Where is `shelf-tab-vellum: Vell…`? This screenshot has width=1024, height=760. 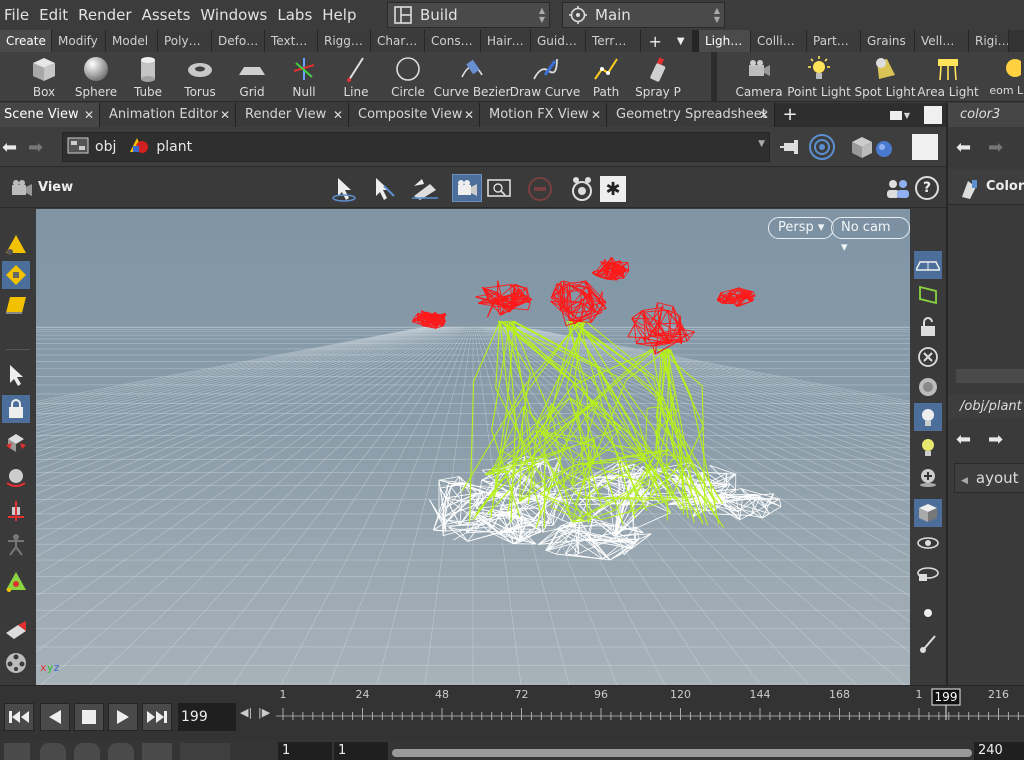
shelf-tab-vellum: Vell… is located at coordinates (942, 41).